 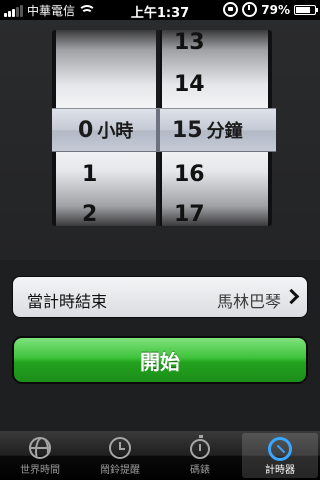 I want to click on tab-timer: 計時器, so click(x=280, y=455).